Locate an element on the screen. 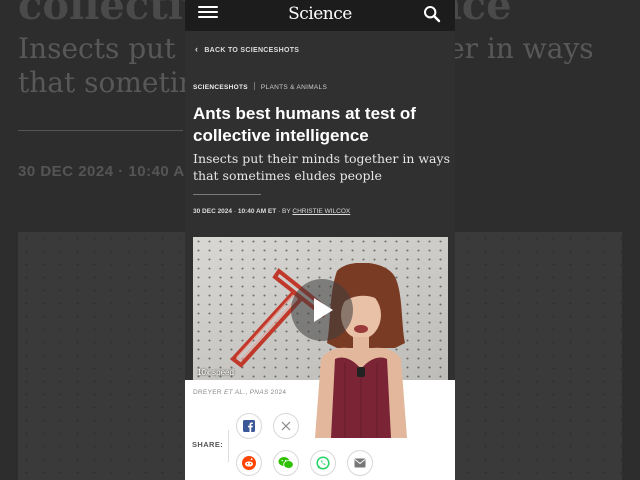 The width and height of the screenshot is (640, 480). science-logo: Science is located at coordinates (320, 14).